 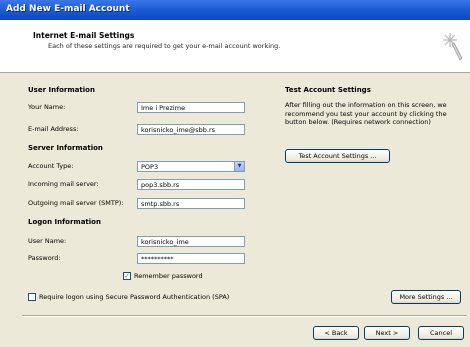 I want to click on logon-information-heading: Logon Information, so click(x=64, y=222).